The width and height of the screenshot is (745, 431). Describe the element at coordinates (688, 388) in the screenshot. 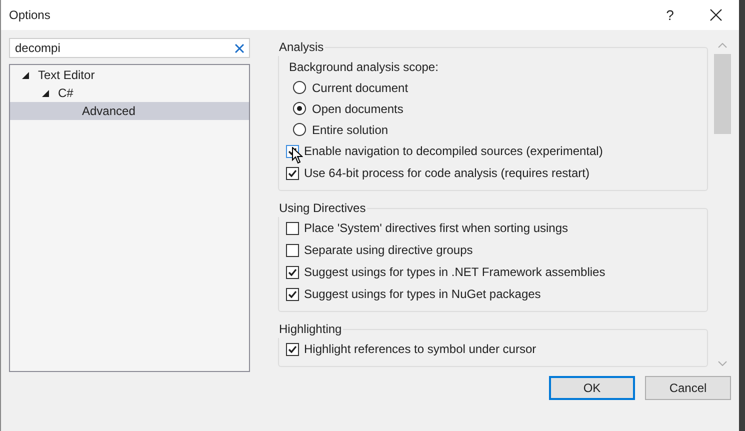

I see `dialog-button: Cancel` at that location.